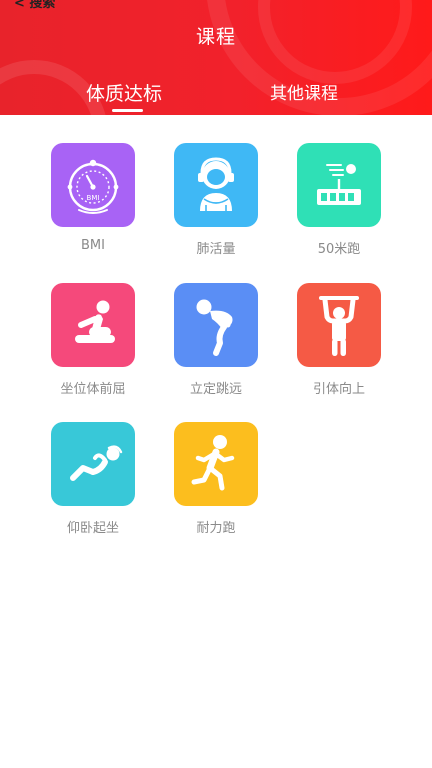 The width and height of the screenshot is (432, 768). I want to click on sit-up-icon, so click(96, 463).